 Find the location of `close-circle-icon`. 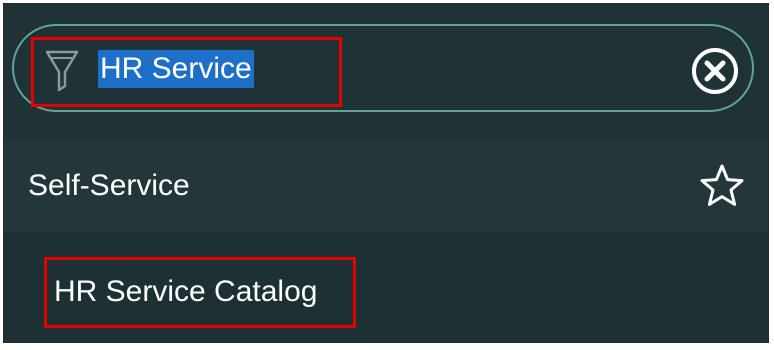

close-circle-icon is located at coordinates (715, 71).